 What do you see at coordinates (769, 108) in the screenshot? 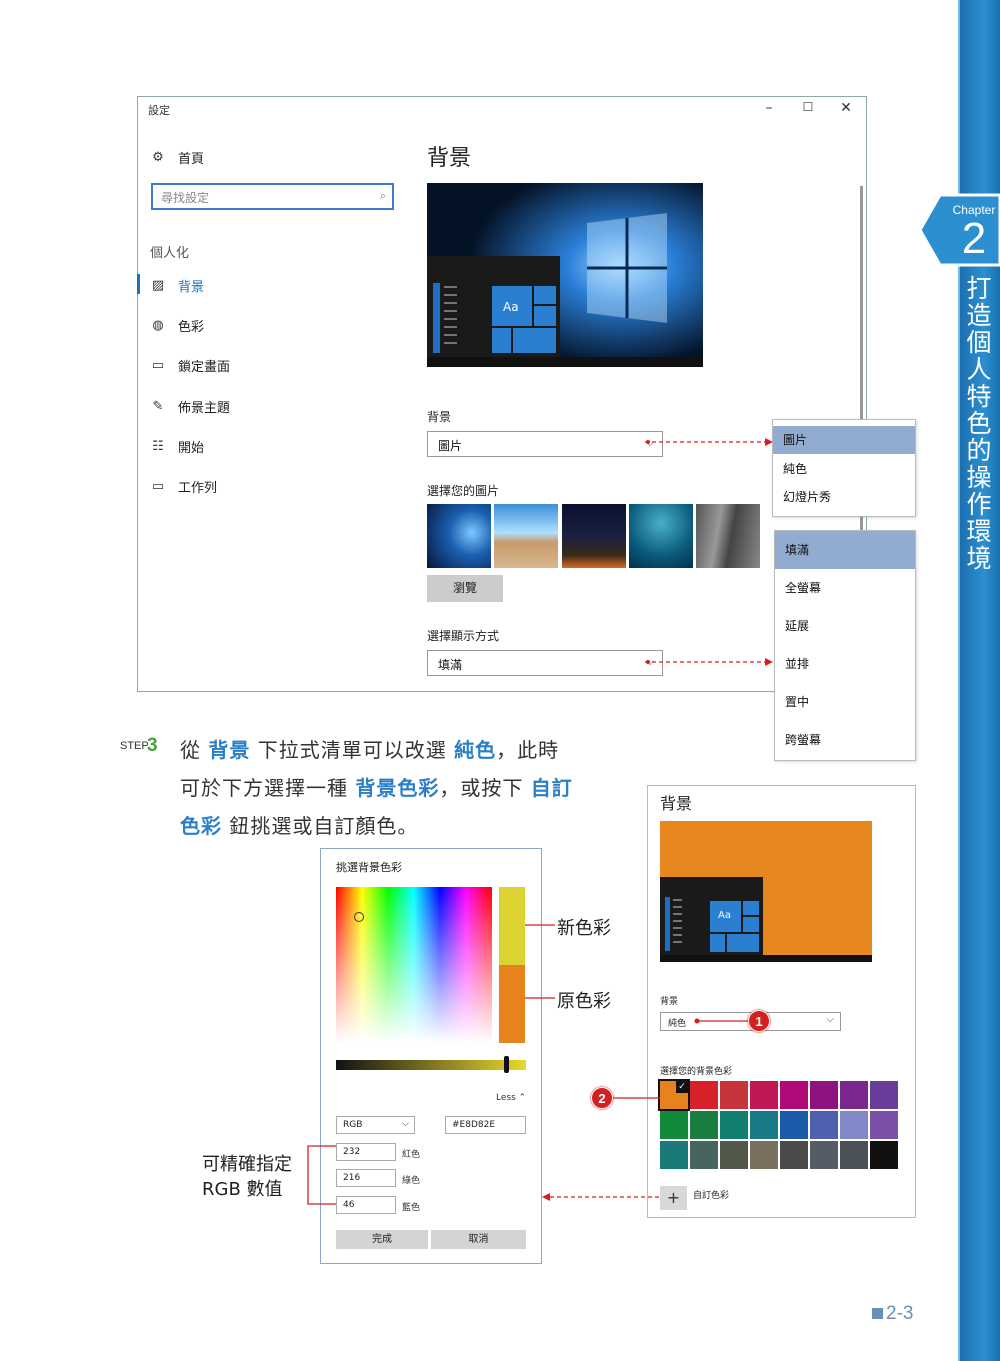
I see `minimize-button: –` at bounding box center [769, 108].